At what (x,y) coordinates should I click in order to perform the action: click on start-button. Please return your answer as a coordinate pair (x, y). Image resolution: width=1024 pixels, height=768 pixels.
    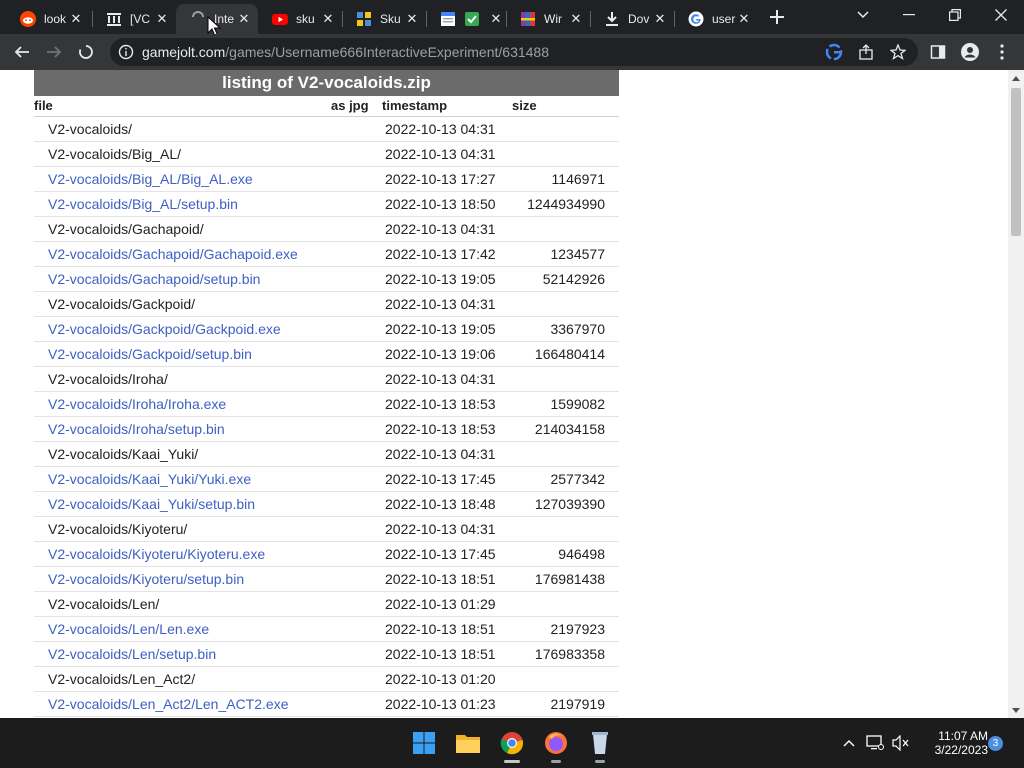
    Looking at the image, I should click on (424, 743).